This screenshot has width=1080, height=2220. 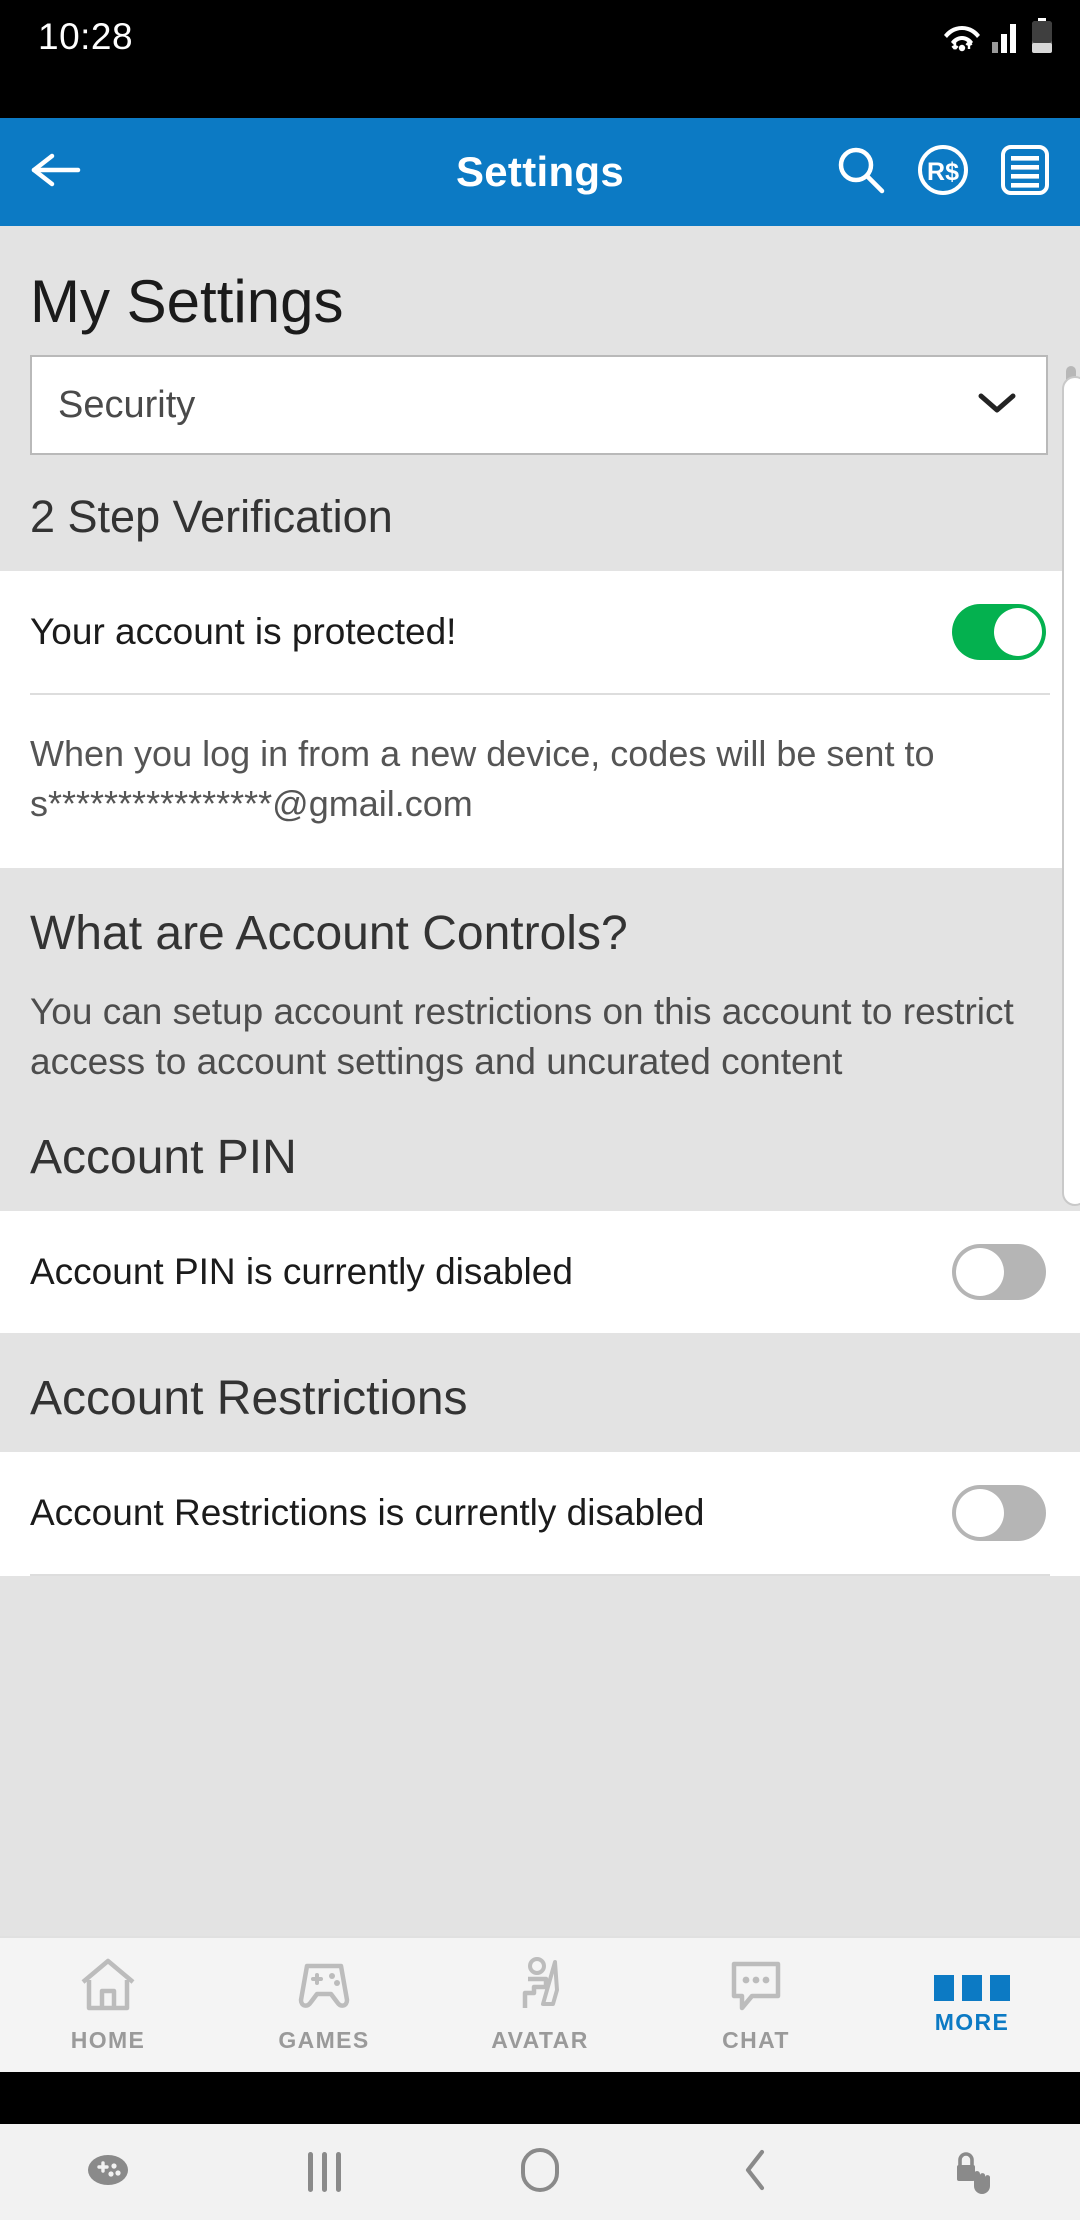 I want to click on robux-icon: R$, so click(x=943, y=172).